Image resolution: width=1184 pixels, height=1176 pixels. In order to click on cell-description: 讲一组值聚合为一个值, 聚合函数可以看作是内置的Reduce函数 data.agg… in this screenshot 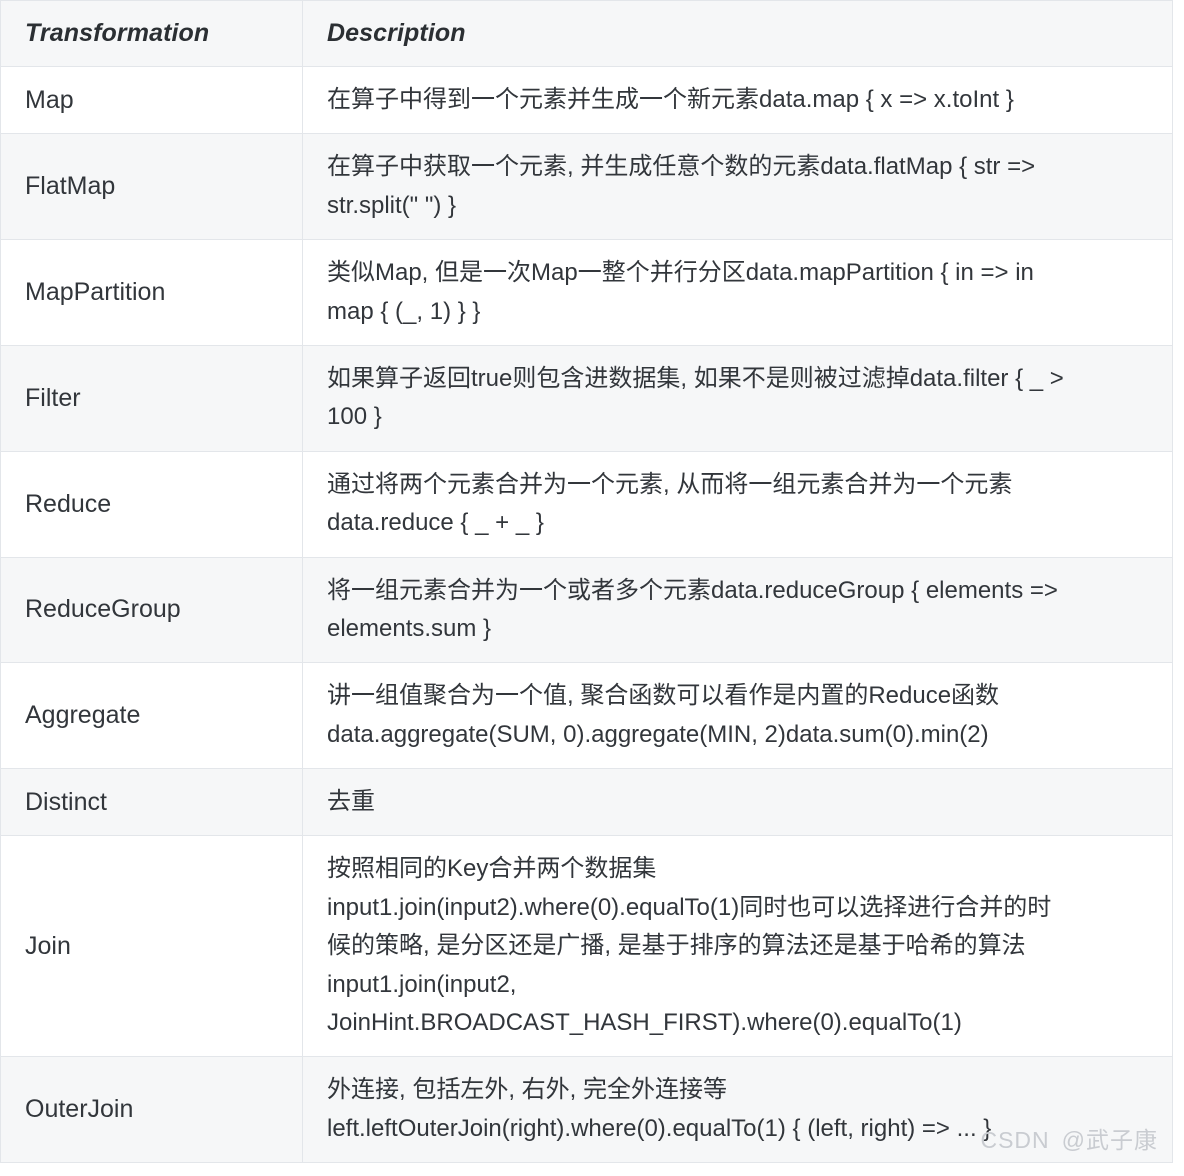, I will do `click(737, 716)`.